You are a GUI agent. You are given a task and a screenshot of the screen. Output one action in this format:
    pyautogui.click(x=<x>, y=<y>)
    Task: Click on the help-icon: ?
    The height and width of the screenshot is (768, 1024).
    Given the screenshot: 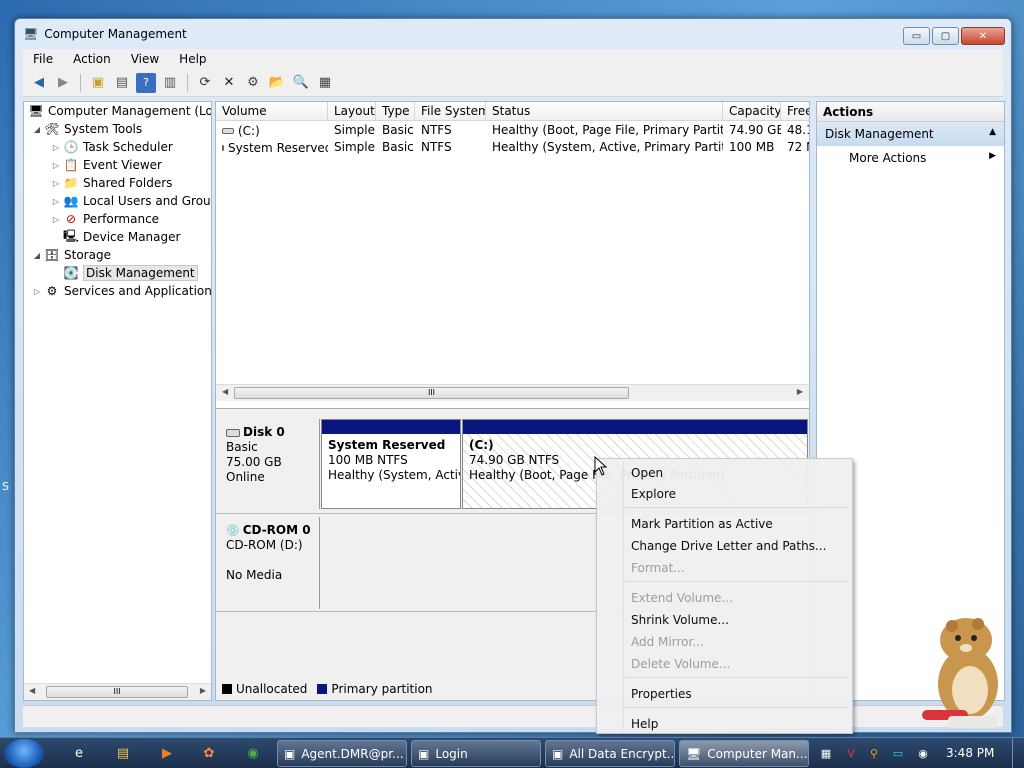 What is the action you would take?
    pyautogui.click(x=146, y=82)
    